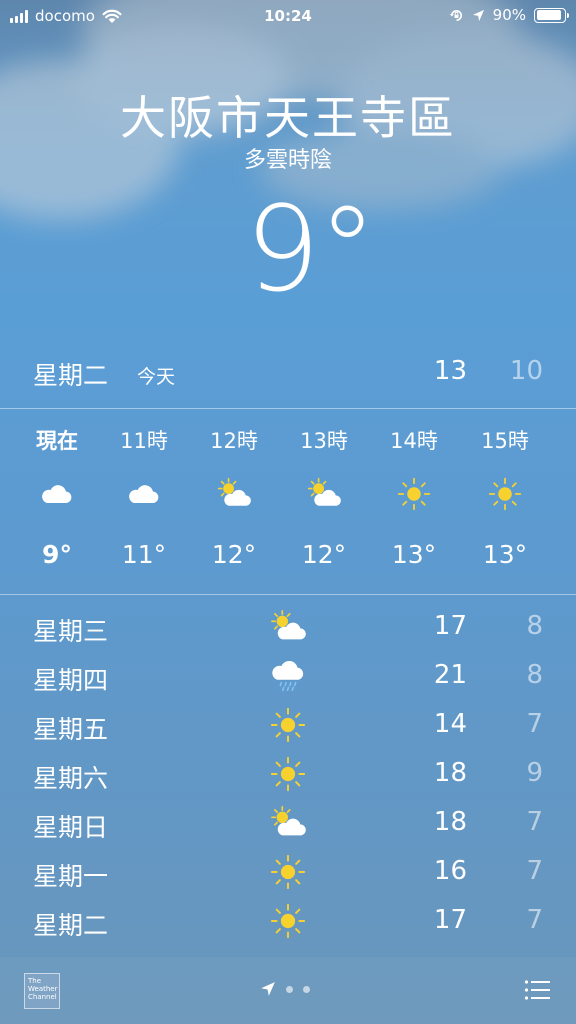  What do you see at coordinates (234, 441) in the screenshot?
I see `hour-time: 12時` at bounding box center [234, 441].